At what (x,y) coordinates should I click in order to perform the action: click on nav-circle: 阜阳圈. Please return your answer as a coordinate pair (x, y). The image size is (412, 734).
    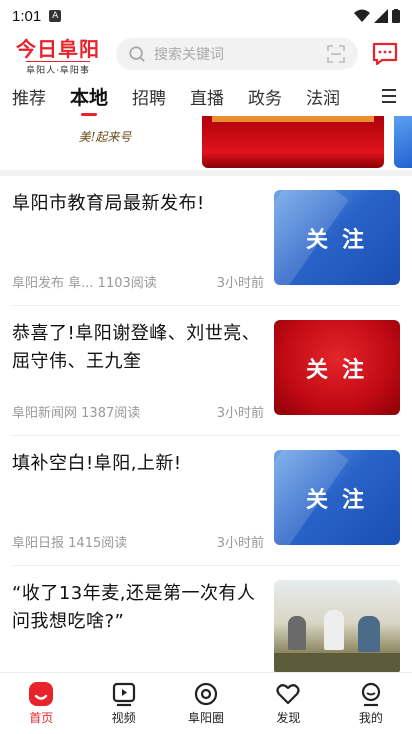
    Looking at the image, I should click on (206, 703).